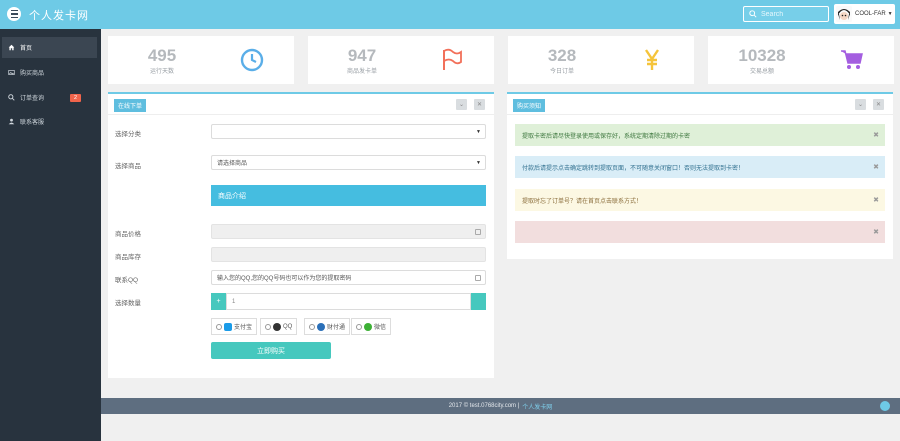 The image size is (900, 441). Describe the element at coordinates (49, 97) in the screenshot. I see `sidebar-item-order-query: 订单查询 2` at that location.